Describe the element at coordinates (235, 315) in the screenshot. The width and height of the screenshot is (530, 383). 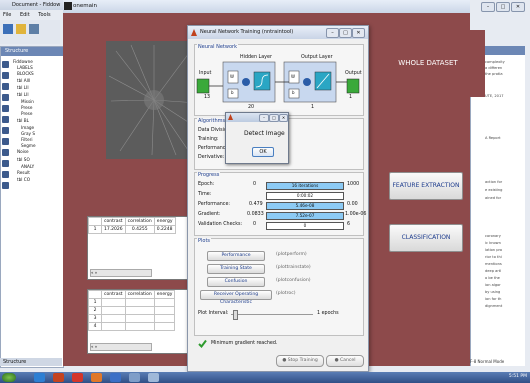
I see `plot-interval-slider` at that location.